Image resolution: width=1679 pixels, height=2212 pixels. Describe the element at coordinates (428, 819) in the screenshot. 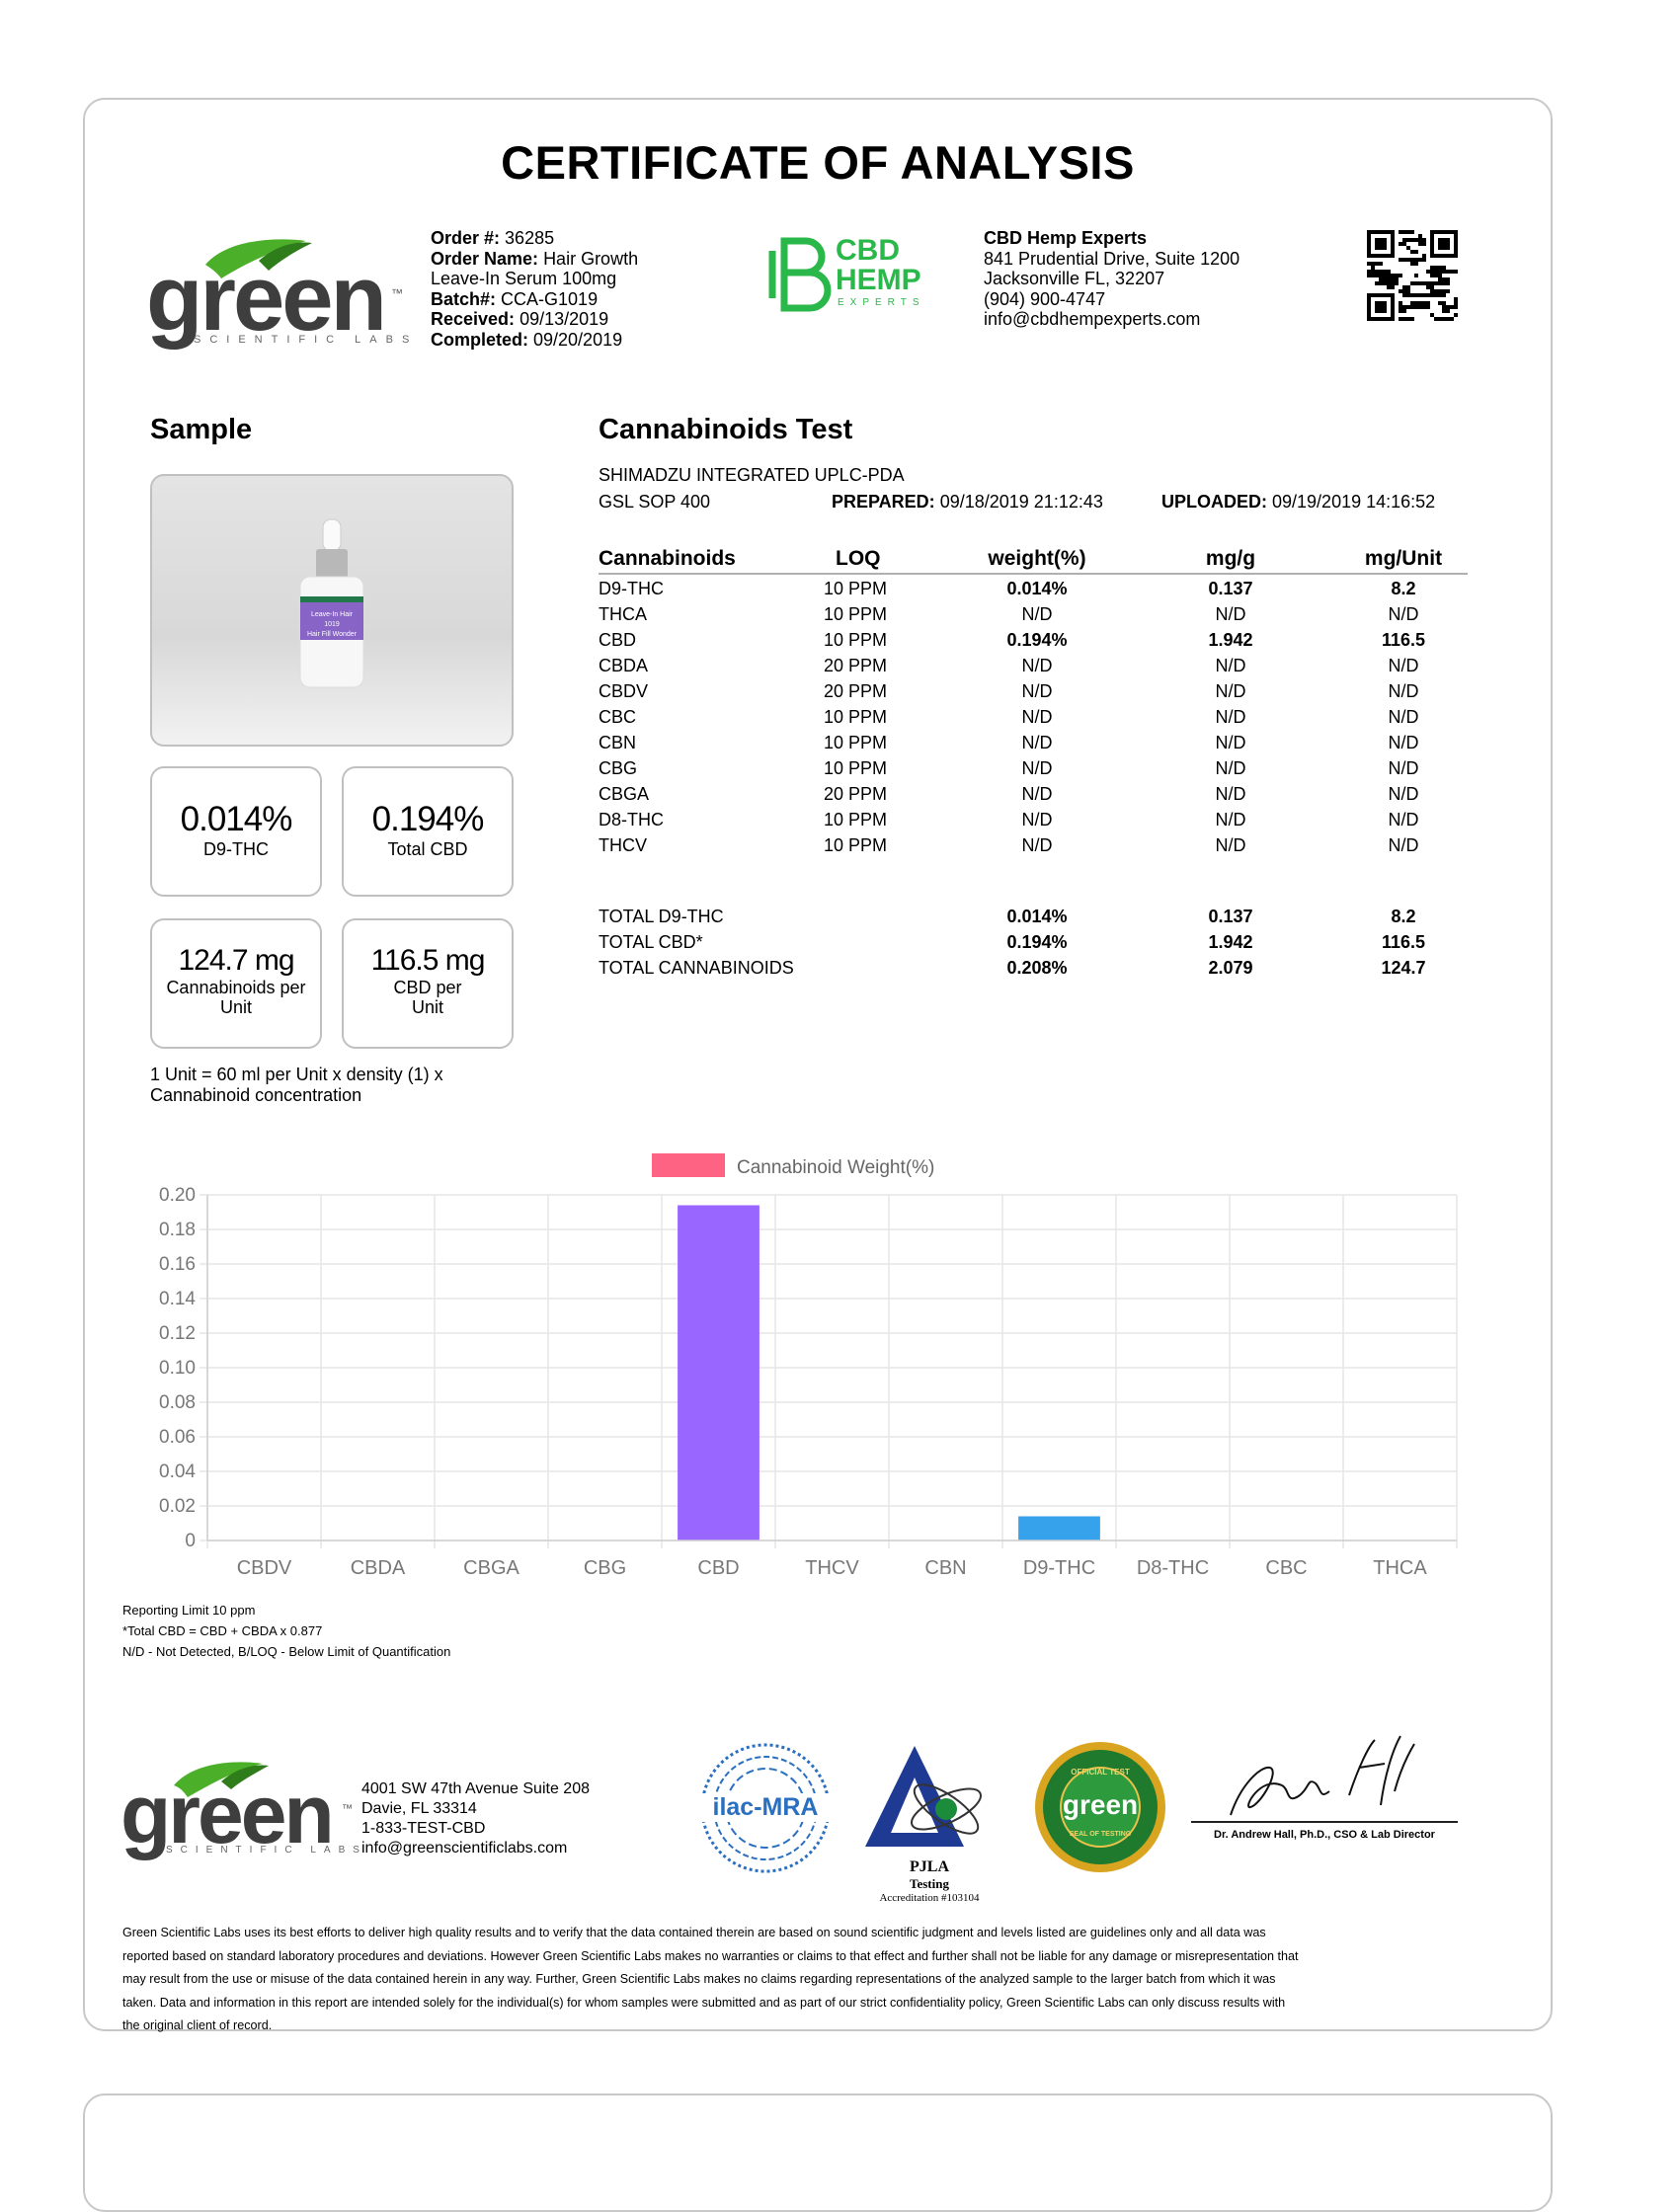

I see `stat-total-cbd-value: 0.194%` at that location.